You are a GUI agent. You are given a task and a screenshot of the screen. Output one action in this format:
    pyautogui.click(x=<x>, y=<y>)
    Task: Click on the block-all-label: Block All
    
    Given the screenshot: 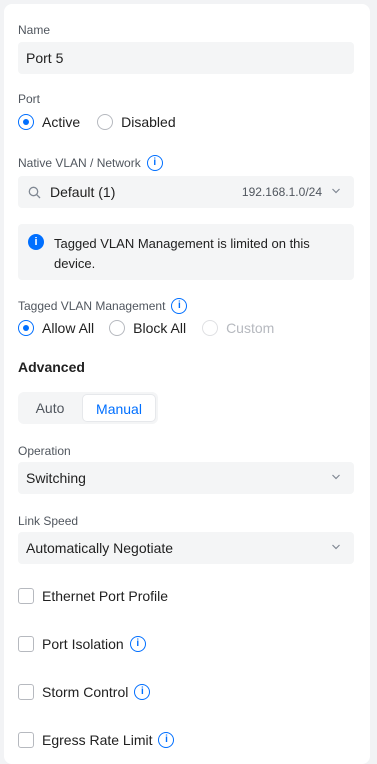 What is the action you would take?
    pyautogui.click(x=159, y=328)
    